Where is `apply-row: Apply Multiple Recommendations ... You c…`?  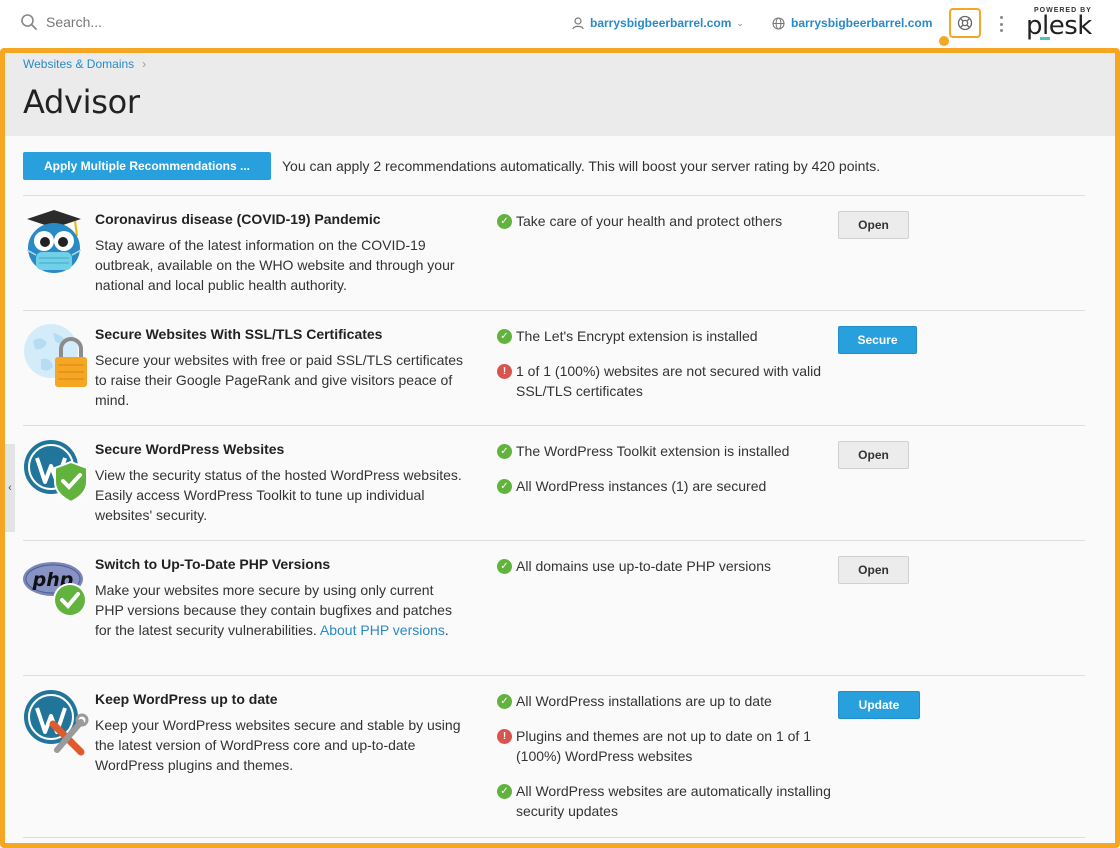
apply-row: Apply Multiple Recommendations ... You c… is located at coordinates (451, 166).